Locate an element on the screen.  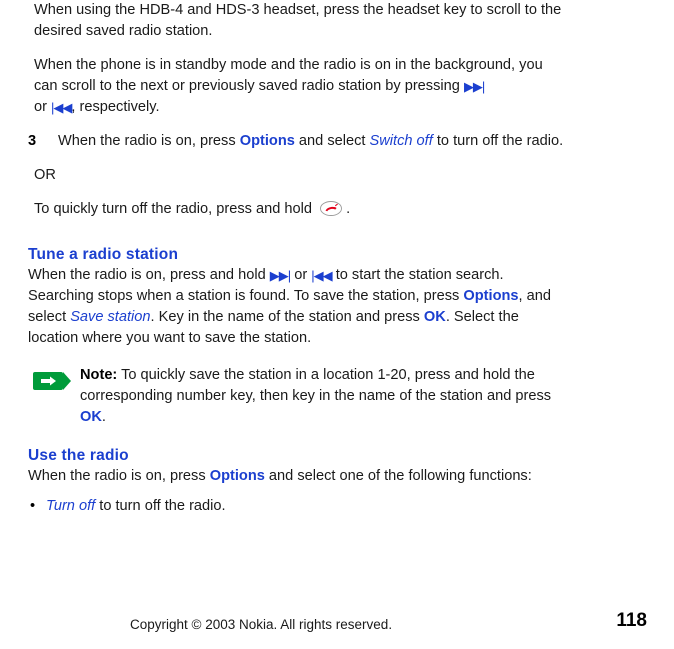
ui-term-save-station: Save station is located at coordinates (110, 317).